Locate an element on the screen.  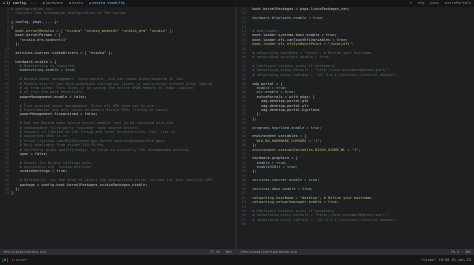
session-index: [0] is located at coordinates (5, 259).